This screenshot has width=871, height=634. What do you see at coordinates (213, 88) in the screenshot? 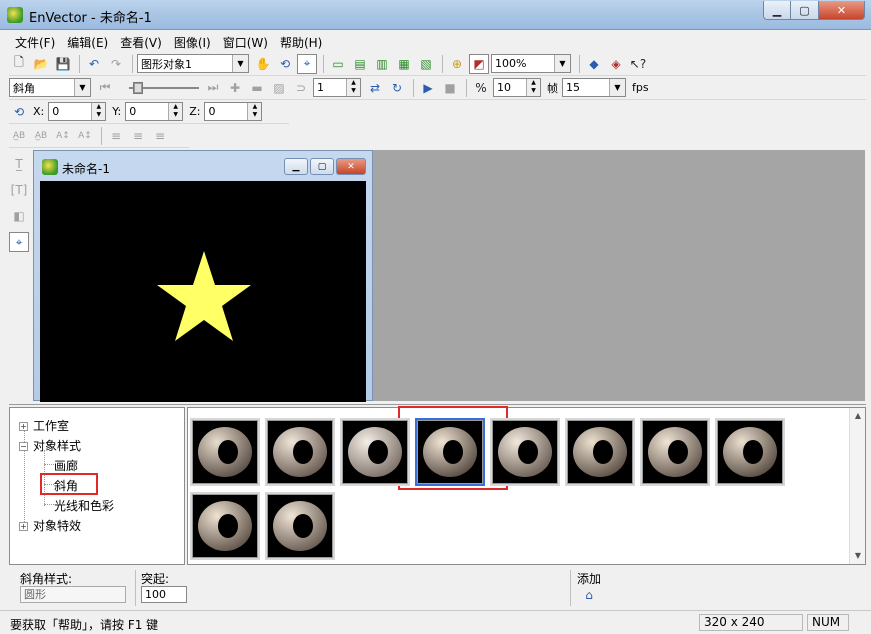
I see `fast-forward-icon: ⏭` at bounding box center [213, 88].